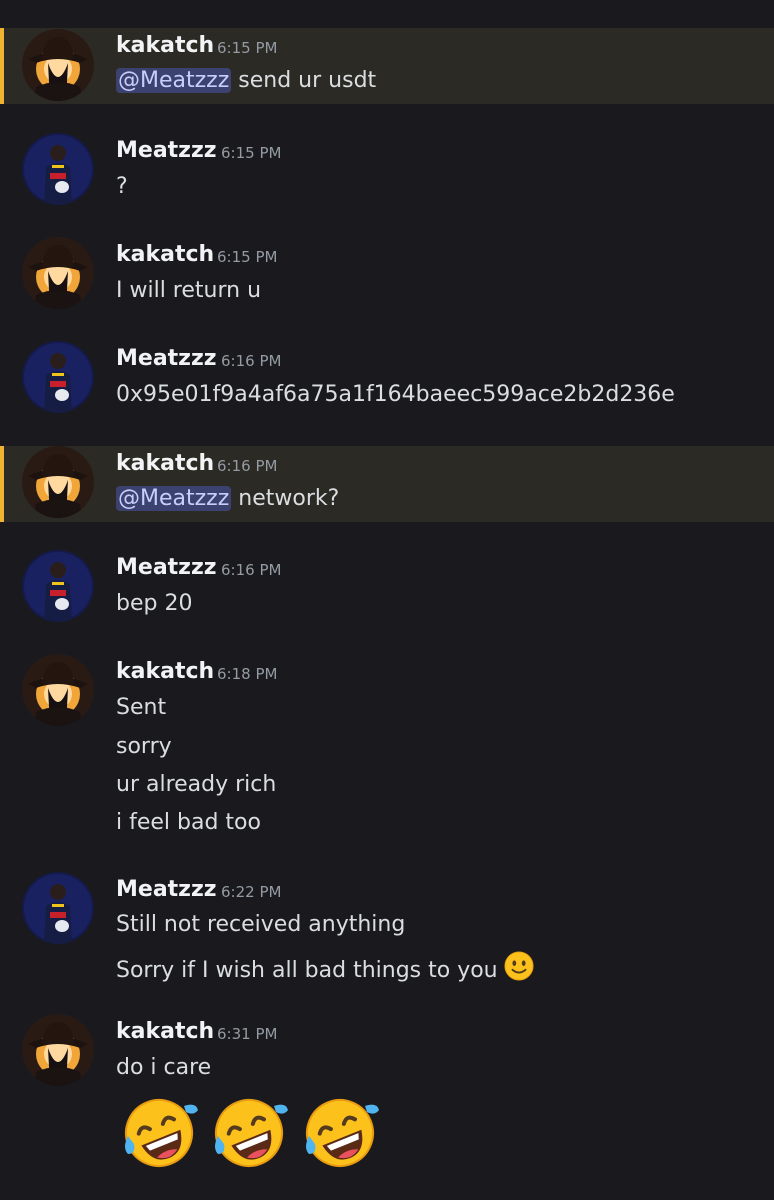 This screenshot has width=774, height=1200. What do you see at coordinates (289, 498) in the screenshot?
I see `message-body: network?` at bounding box center [289, 498].